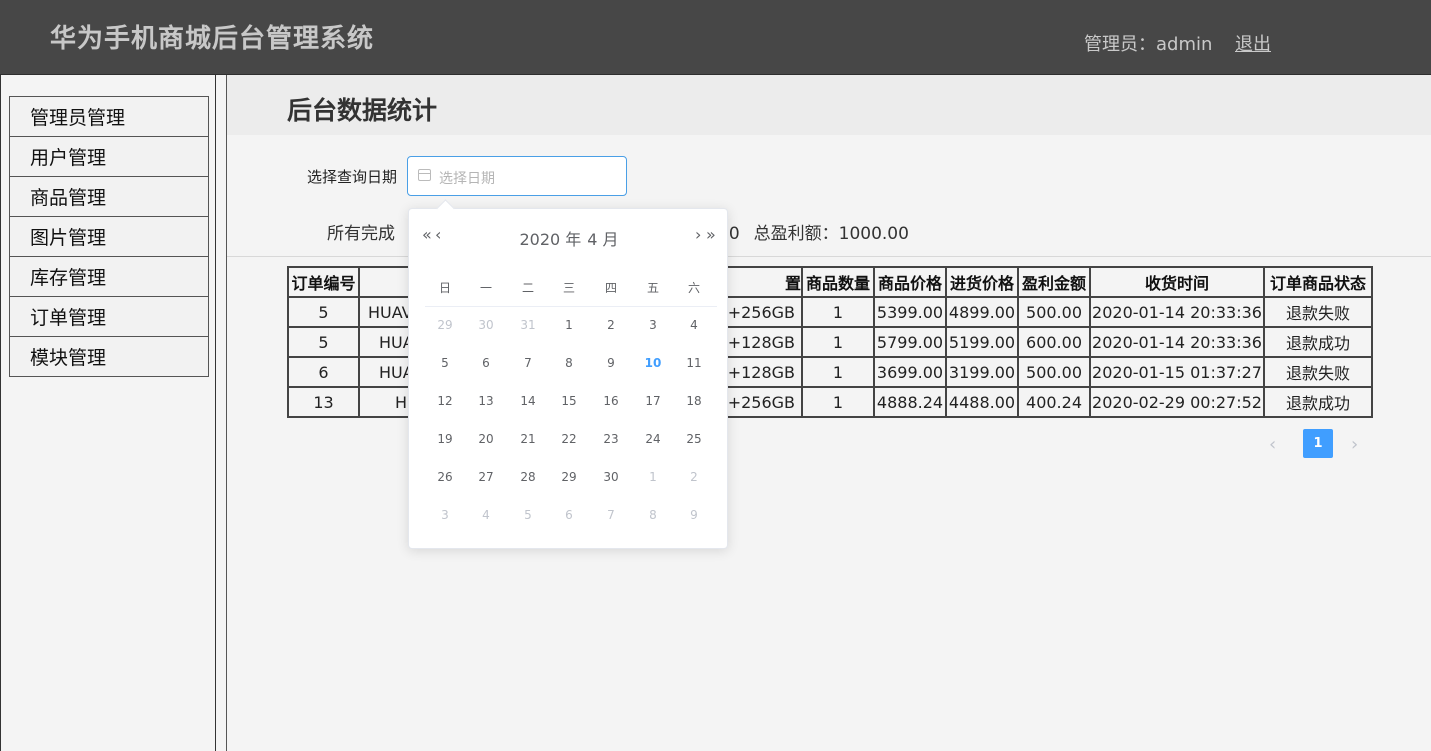 The image size is (1431, 751). Describe the element at coordinates (982, 402) in the screenshot. I see `table-cell: 4488.00` at that location.